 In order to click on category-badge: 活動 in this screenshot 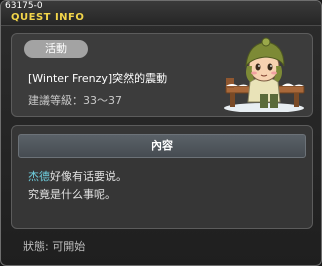, I will do `click(56, 49)`.